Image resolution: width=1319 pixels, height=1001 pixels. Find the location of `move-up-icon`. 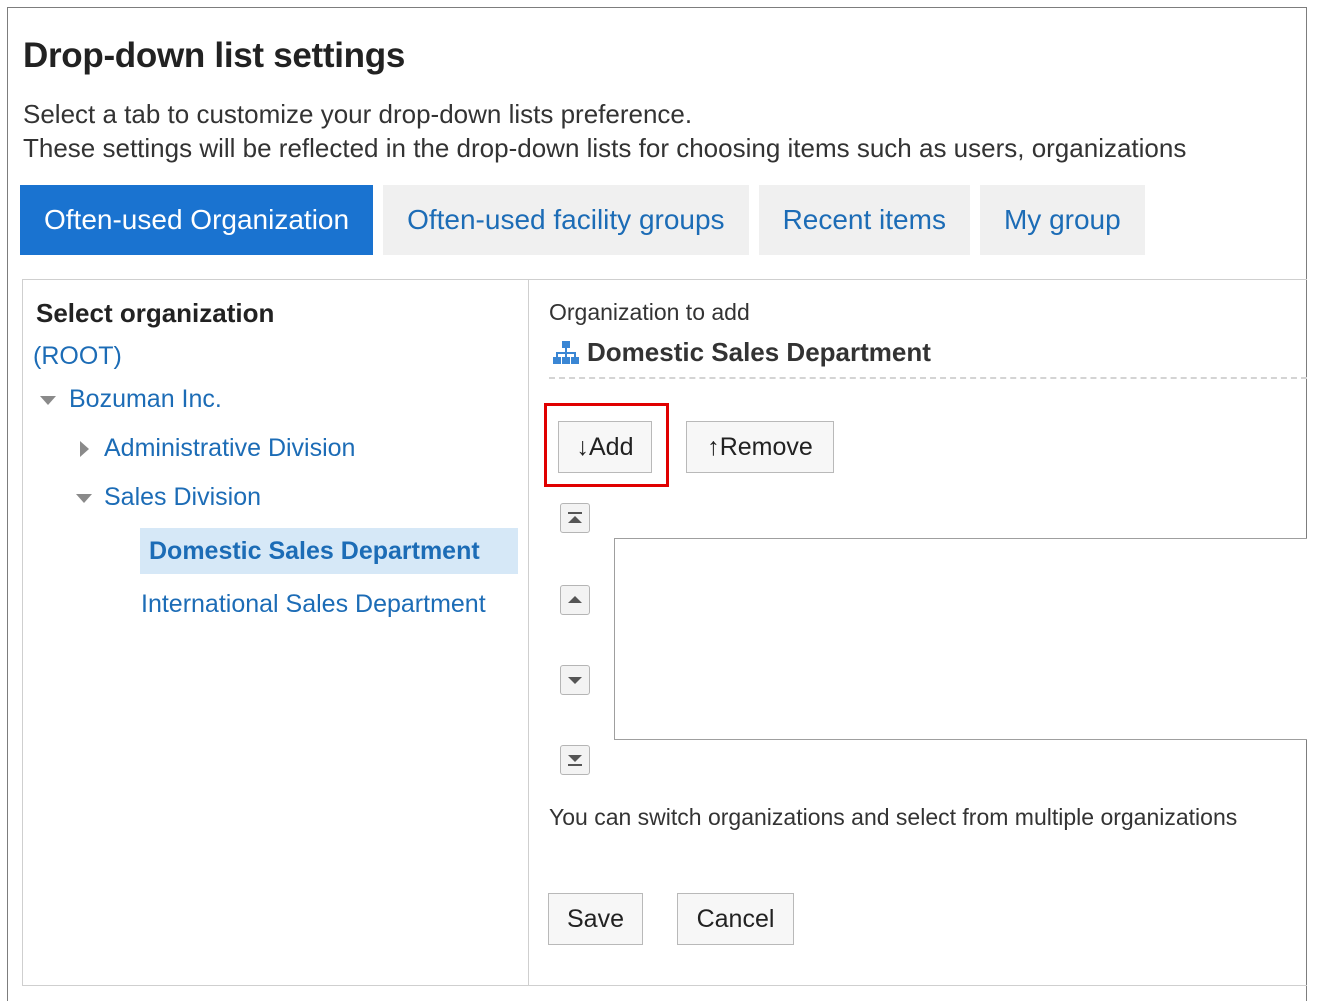

move-up-icon is located at coordinates (575, 599).